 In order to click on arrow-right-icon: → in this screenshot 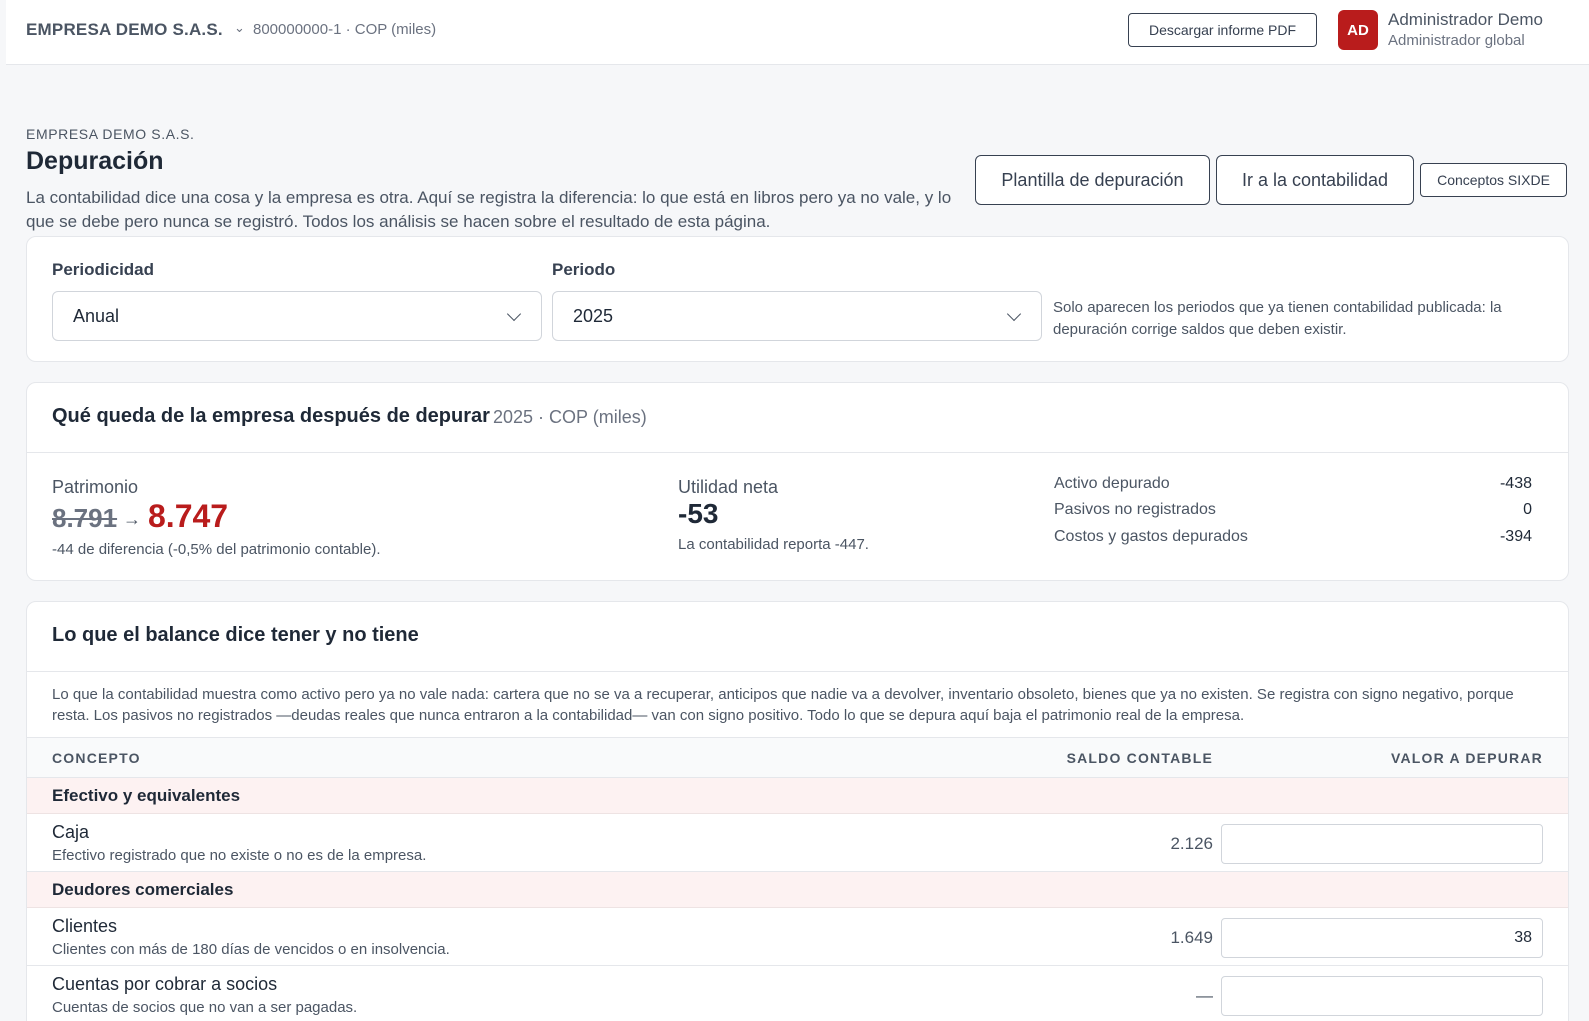, I will do `click(132, 519)`.